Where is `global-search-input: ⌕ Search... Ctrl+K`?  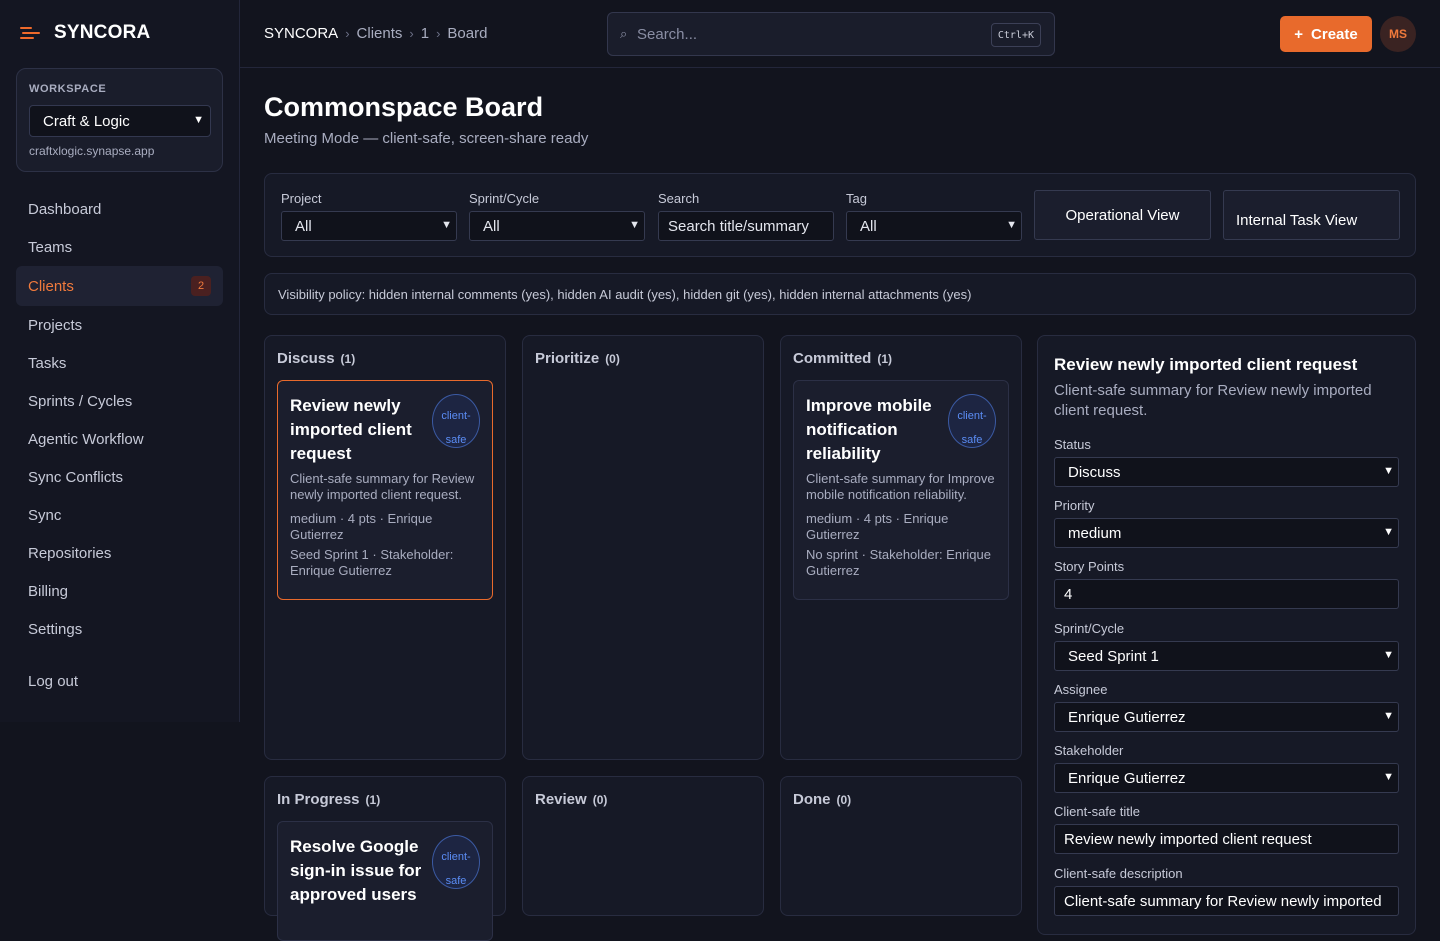
global-search-input: ⌕ Search... Ctrl+K is located at coordinates (831, 34).